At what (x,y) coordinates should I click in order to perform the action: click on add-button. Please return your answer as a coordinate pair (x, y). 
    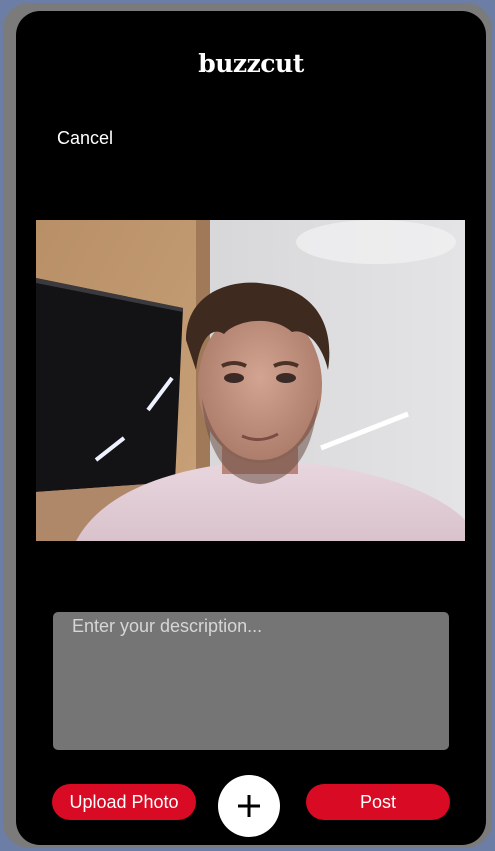
    Looking at the image, I should click on (249, 806).